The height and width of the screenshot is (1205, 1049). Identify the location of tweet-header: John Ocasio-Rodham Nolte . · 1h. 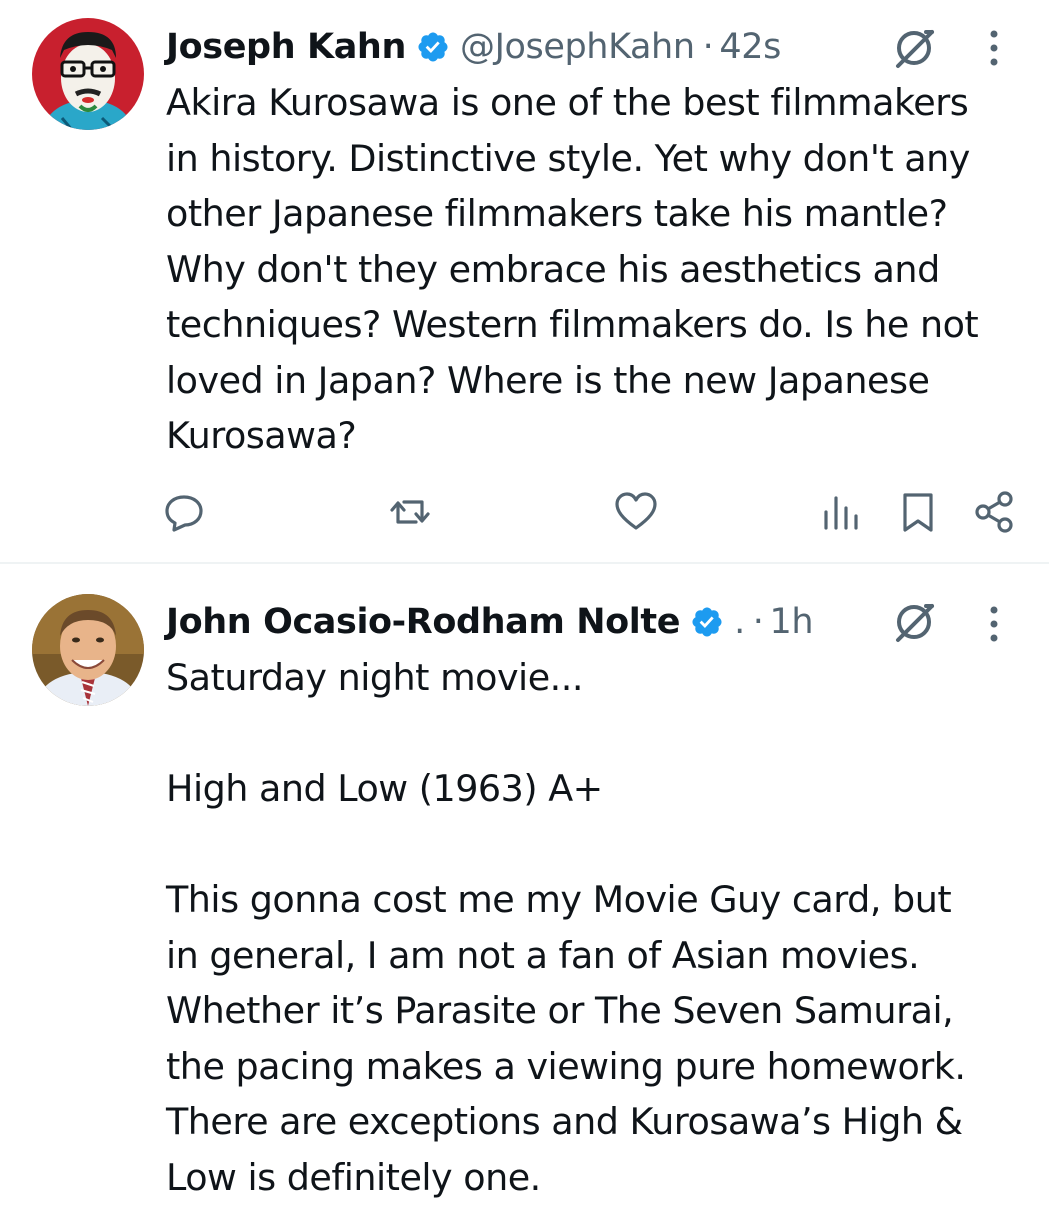
(490, 622).